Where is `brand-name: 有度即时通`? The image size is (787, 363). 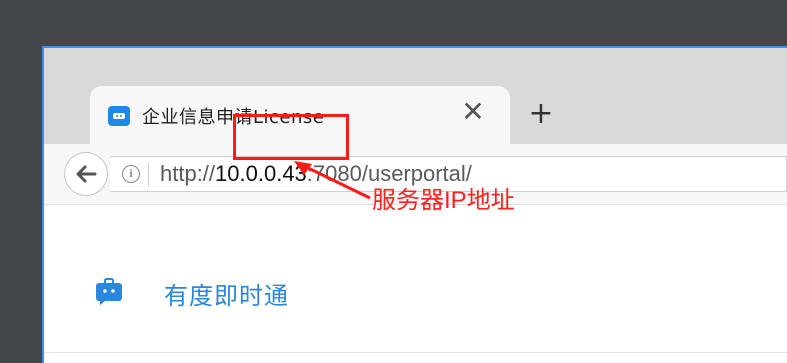
brand-name: 有度即时通 is located at coordinates (226, 296).